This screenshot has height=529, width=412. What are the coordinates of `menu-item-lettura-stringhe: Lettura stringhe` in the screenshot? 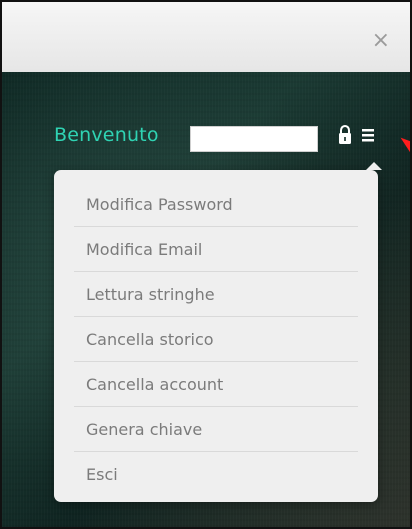 It's located at (216, 294).